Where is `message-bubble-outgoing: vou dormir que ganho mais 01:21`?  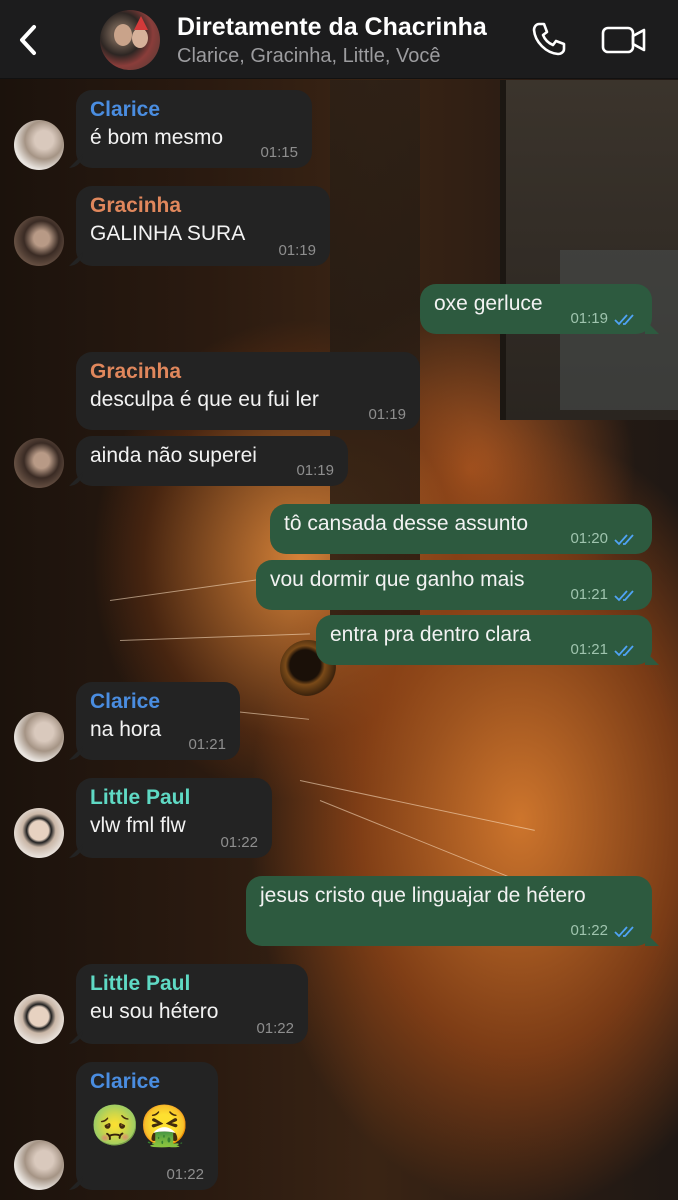 message-bubble-outgoing: vou dormir que ganho mais 01:21 is located at coordinates (454, 585).